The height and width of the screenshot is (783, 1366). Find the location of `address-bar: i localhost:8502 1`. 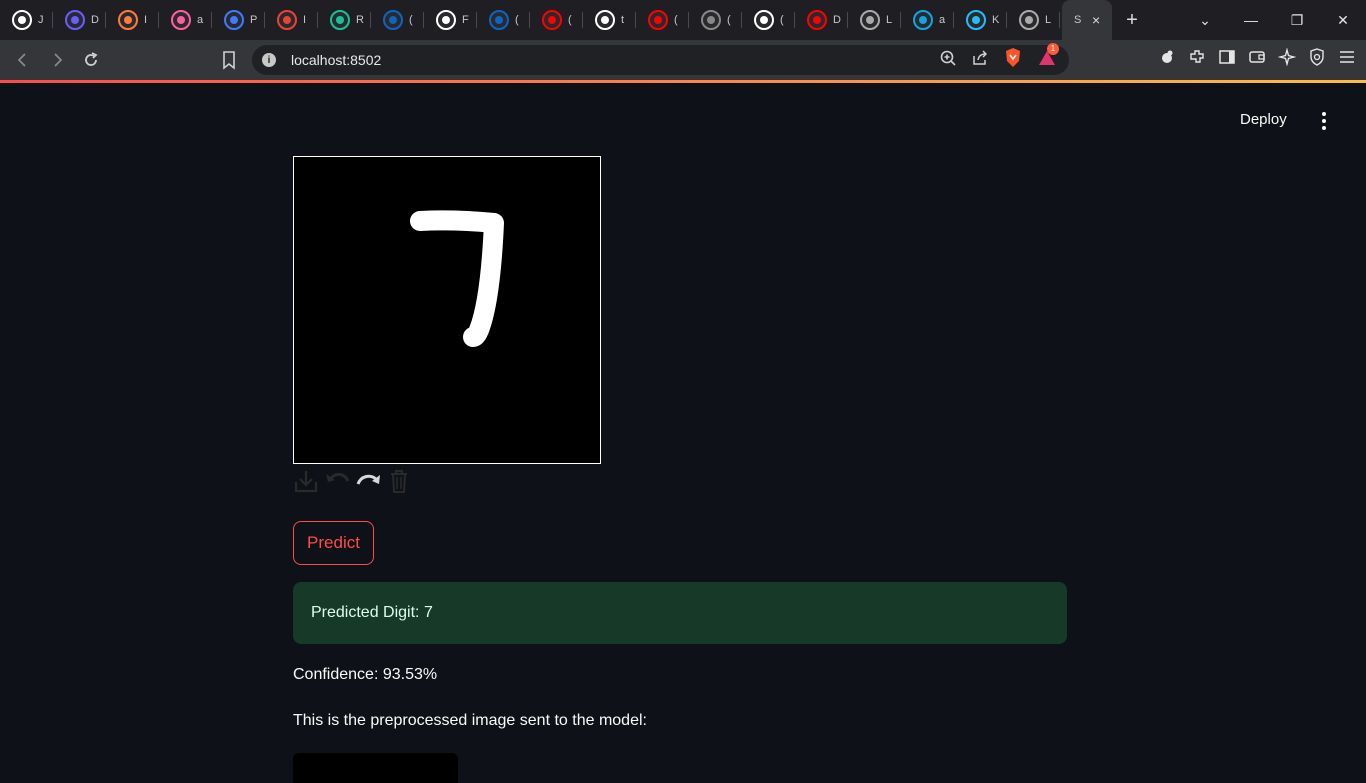

address-bar: i localhost:8502 1 is located at coordinates (660, 58).